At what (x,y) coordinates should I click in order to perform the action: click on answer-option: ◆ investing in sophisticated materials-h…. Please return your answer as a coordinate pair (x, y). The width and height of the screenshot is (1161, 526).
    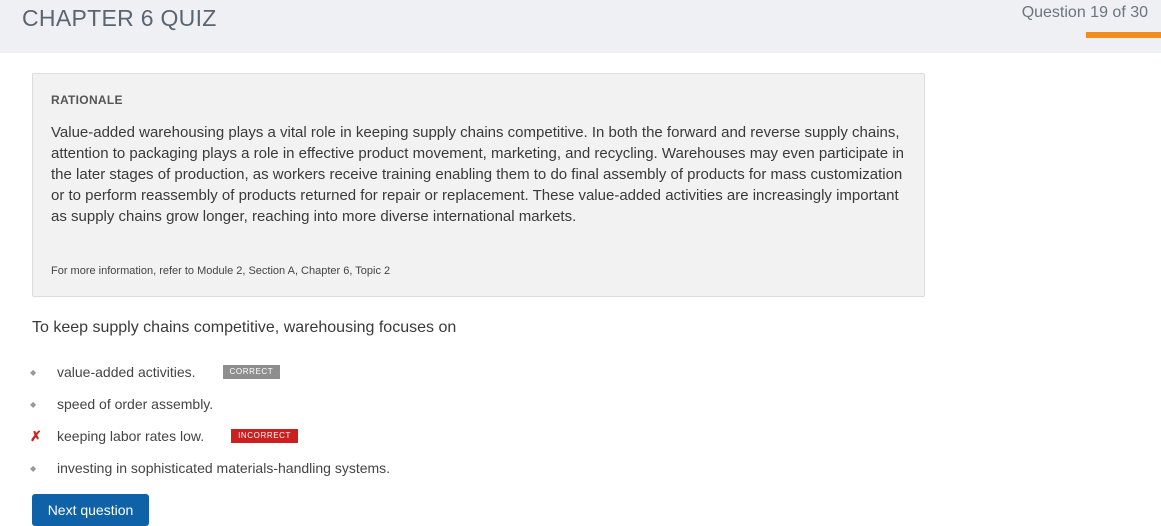
    Looking at the image, I should click on (380, 468).